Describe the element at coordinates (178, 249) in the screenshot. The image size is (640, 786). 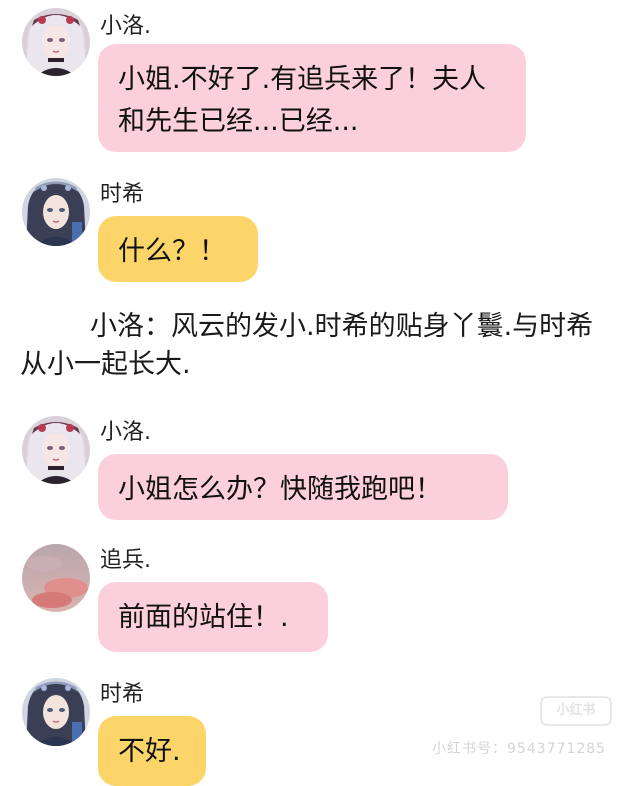
I see `message-bubble: 什么？！` at that location.